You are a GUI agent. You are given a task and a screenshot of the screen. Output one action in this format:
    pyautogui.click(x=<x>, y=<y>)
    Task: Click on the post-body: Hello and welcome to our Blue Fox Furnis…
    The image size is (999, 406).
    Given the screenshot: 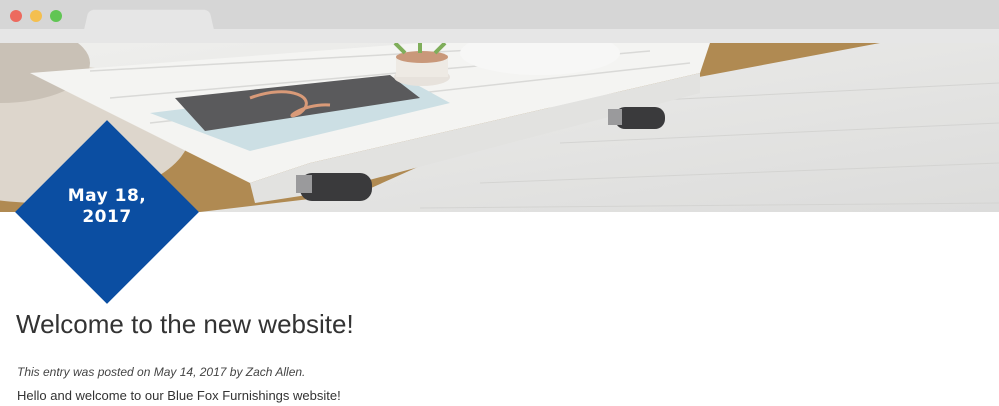 What is the action you would take?
    pyautogui.click(x=179, y=395)
    